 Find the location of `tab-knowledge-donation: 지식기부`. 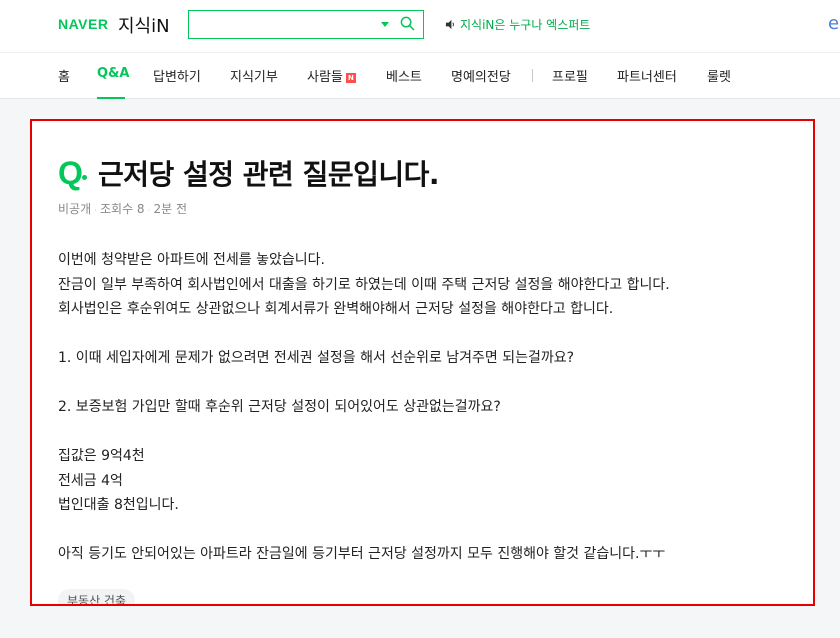

tab-knowledge-donation: 지식기부 is located at coordinates (254, 75).